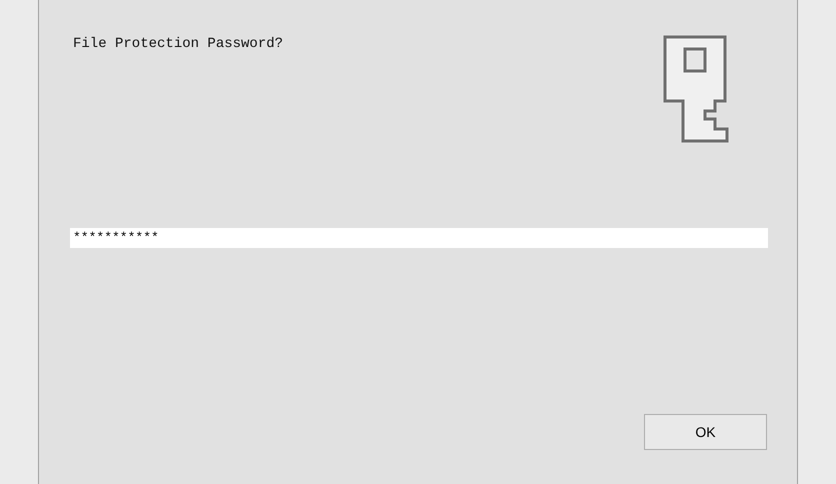  I want to click on ok-button: OK, so click(705, 432).